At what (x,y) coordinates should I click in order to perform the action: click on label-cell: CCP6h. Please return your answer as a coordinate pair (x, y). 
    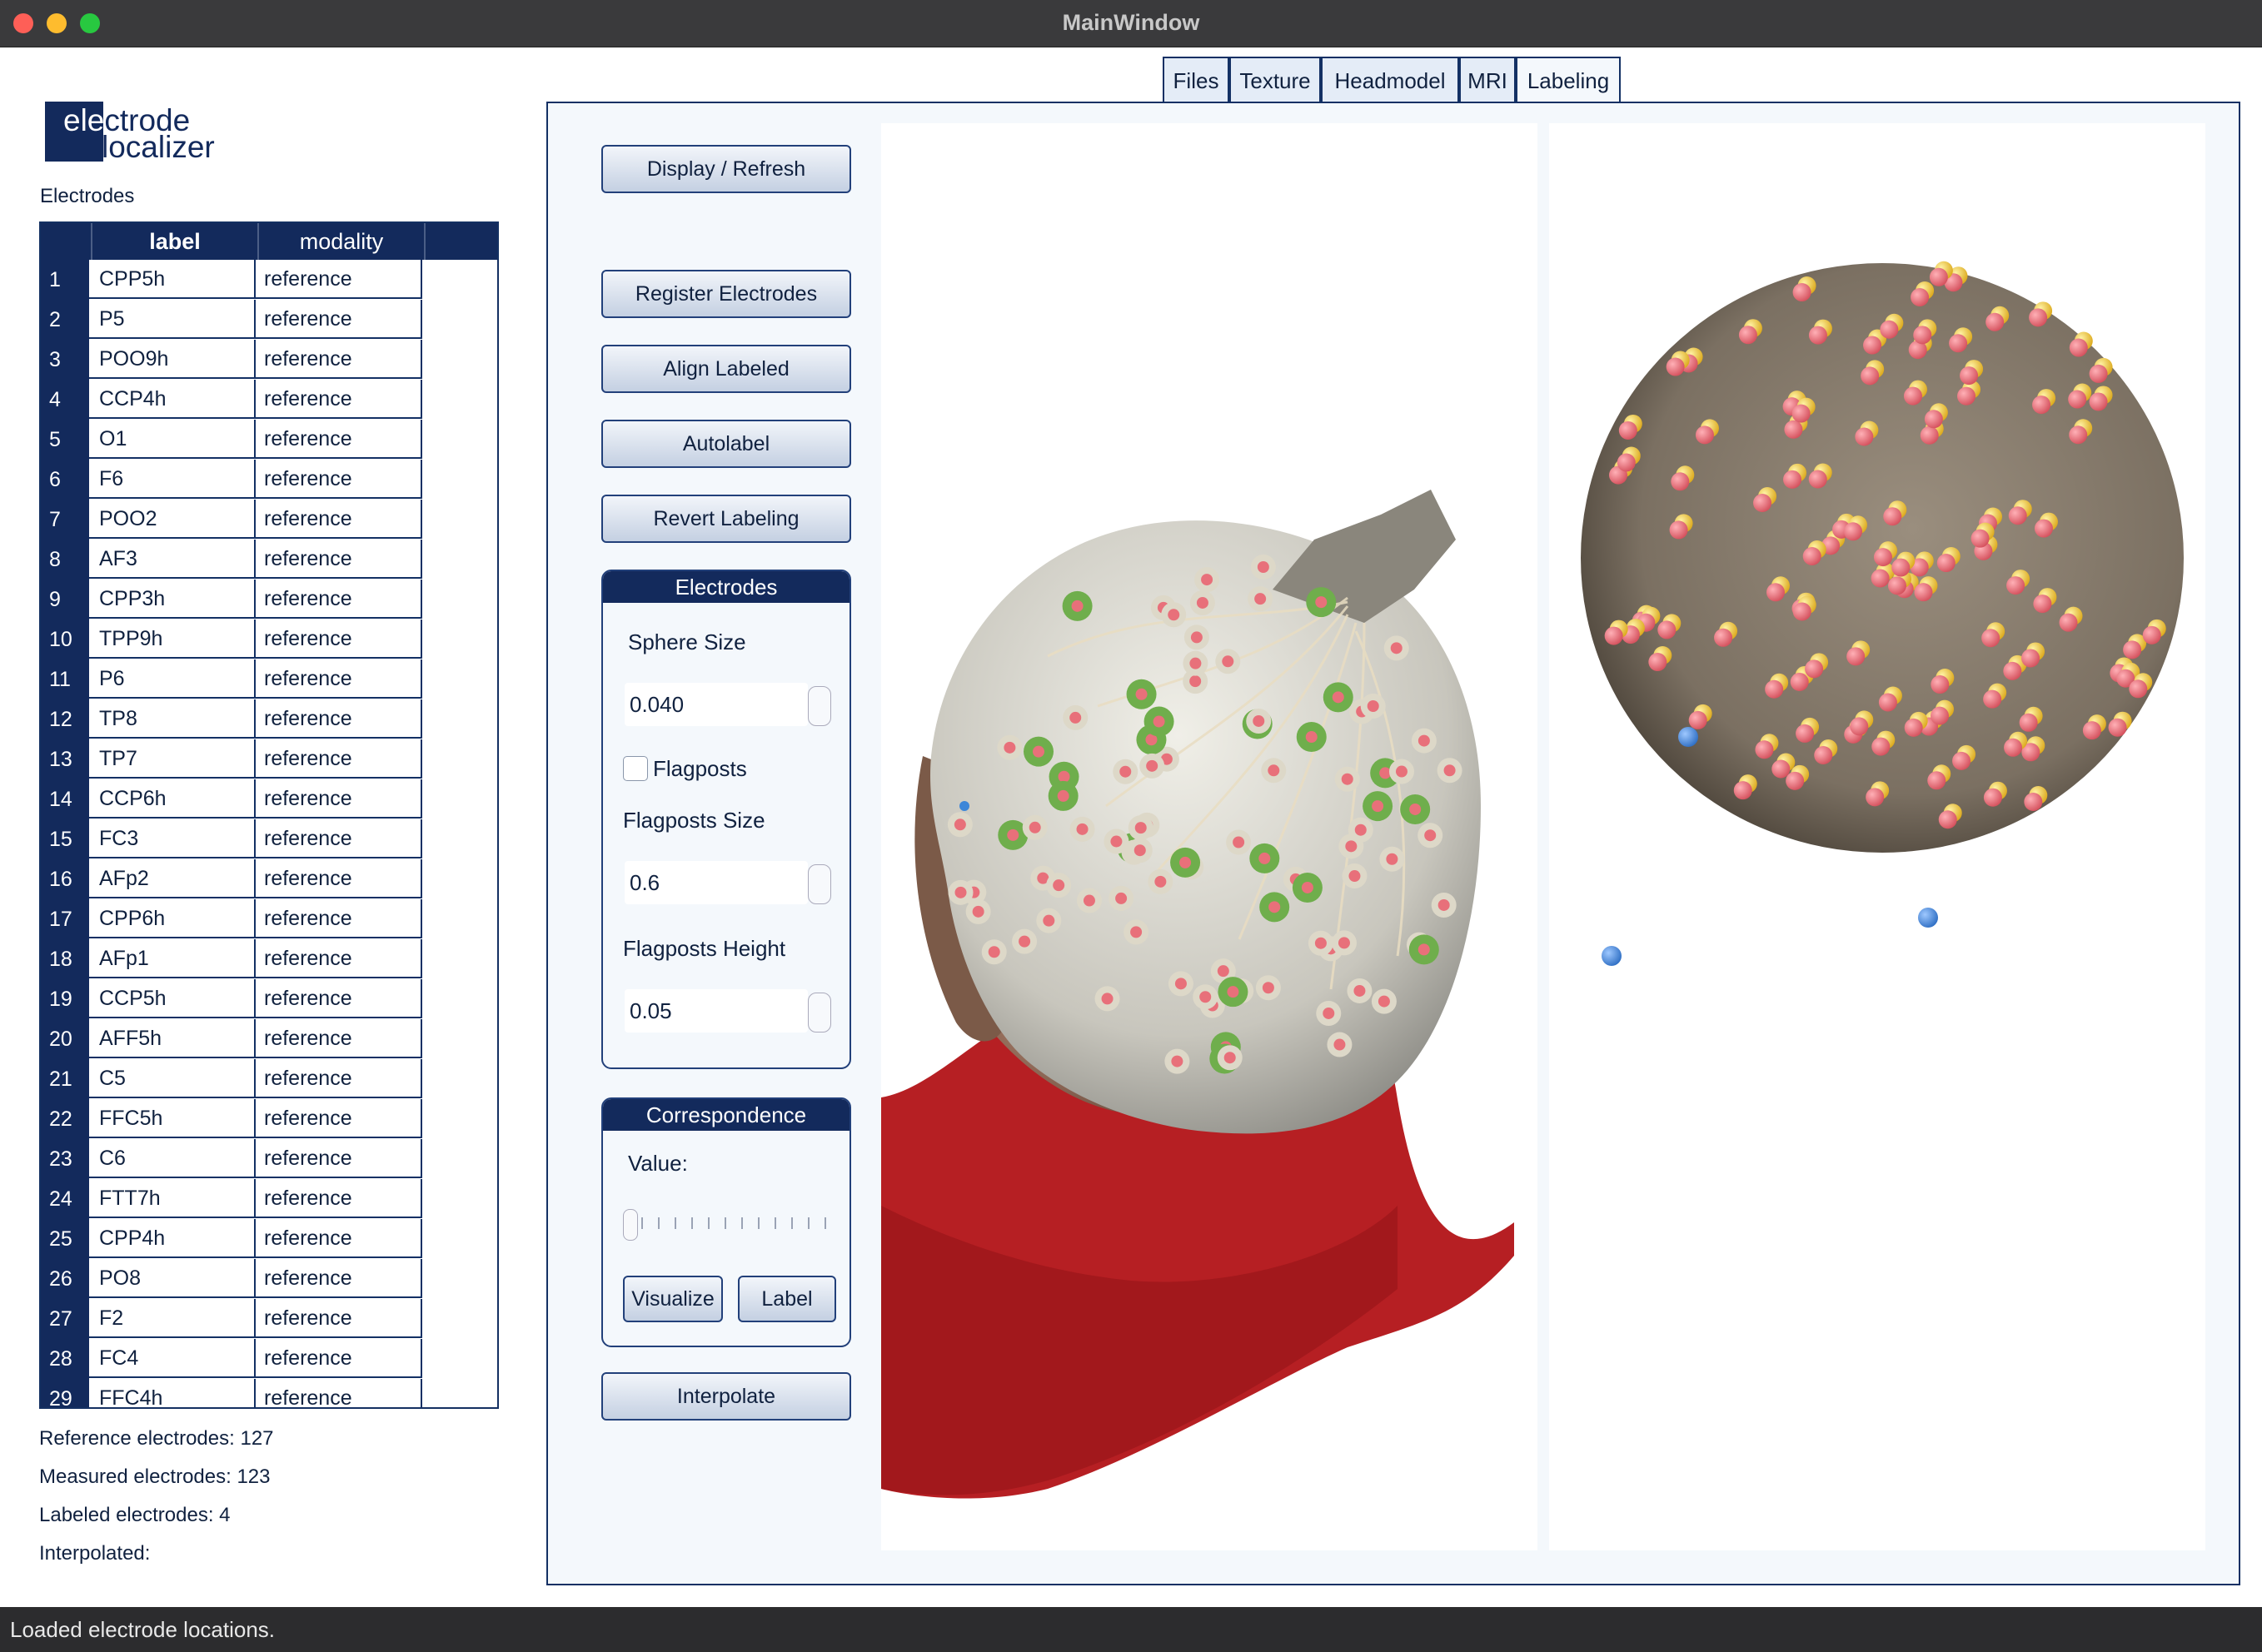
    Looking at the image, I should click on (172, 799).